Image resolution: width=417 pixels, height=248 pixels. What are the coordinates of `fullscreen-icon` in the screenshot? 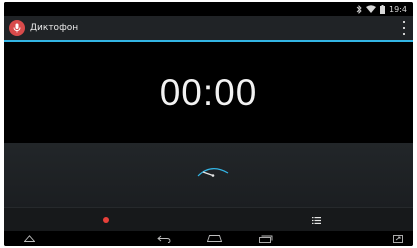 It's located at (398, 238).